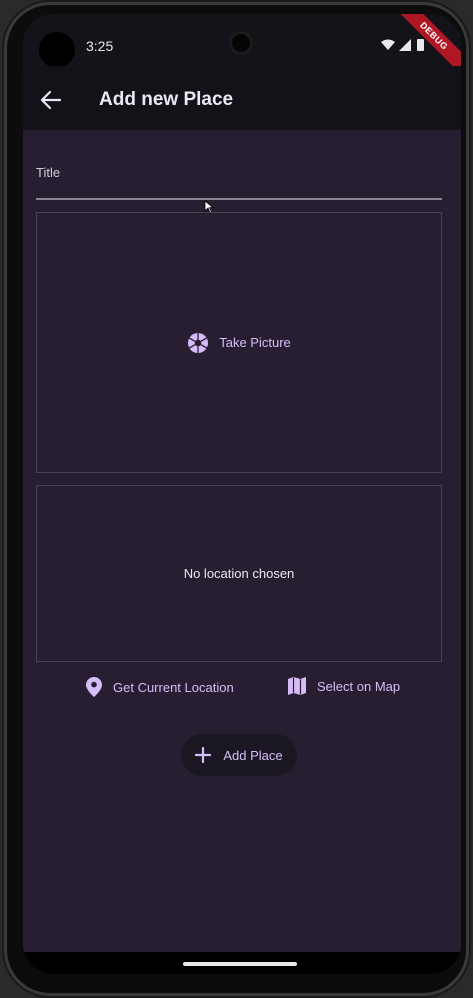  Describe the element at coordinates (405, 45) in the screenshot. I see `signal-icon` at that location.